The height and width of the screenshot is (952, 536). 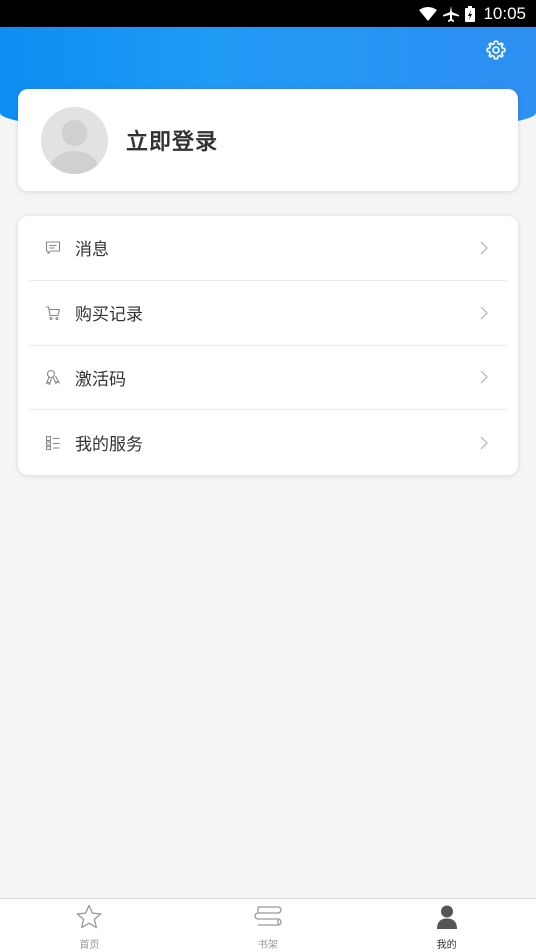 I want to click on menu-item-label: 消息, so click(x=92, y=250).